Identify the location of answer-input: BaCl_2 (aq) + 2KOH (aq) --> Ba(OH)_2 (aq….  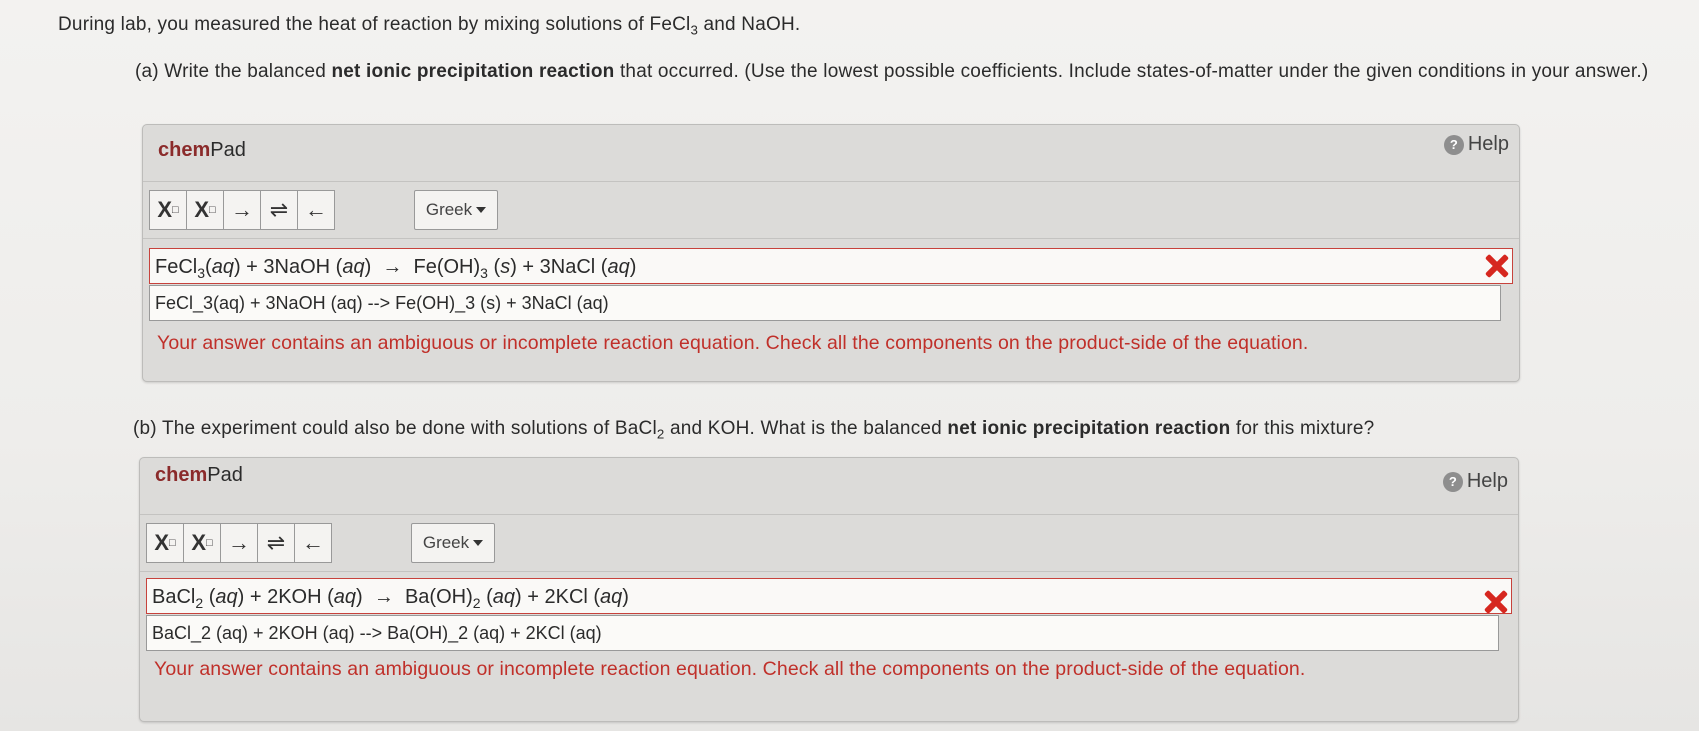
(822, 633).